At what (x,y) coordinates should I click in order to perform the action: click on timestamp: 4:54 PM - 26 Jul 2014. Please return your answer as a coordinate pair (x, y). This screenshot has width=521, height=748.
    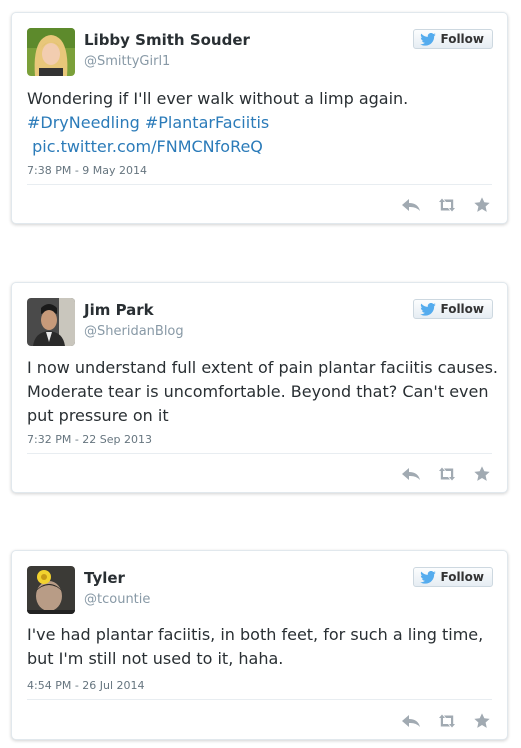
    Looking at the image, I should click on (86, 685).